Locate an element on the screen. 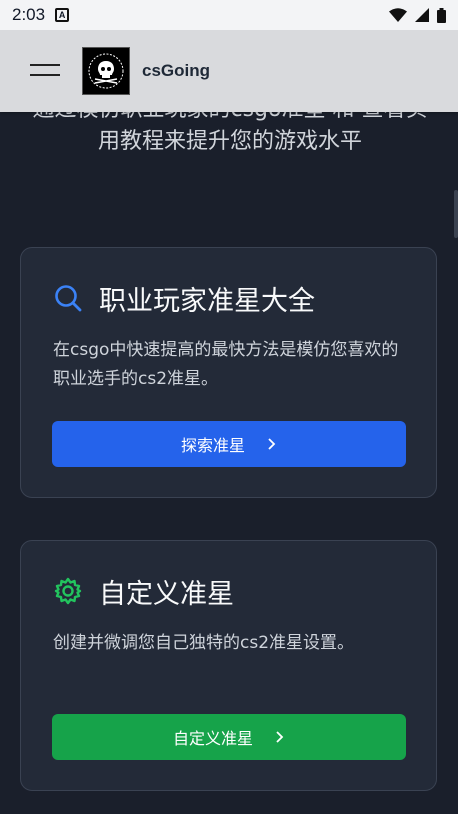 This screenshot has height=814, width=458. card-description: 在csgo中快速提高的最快方法是模仿您喜欢的职业选手的cs2准星。 is located at coordinates (226, 364).